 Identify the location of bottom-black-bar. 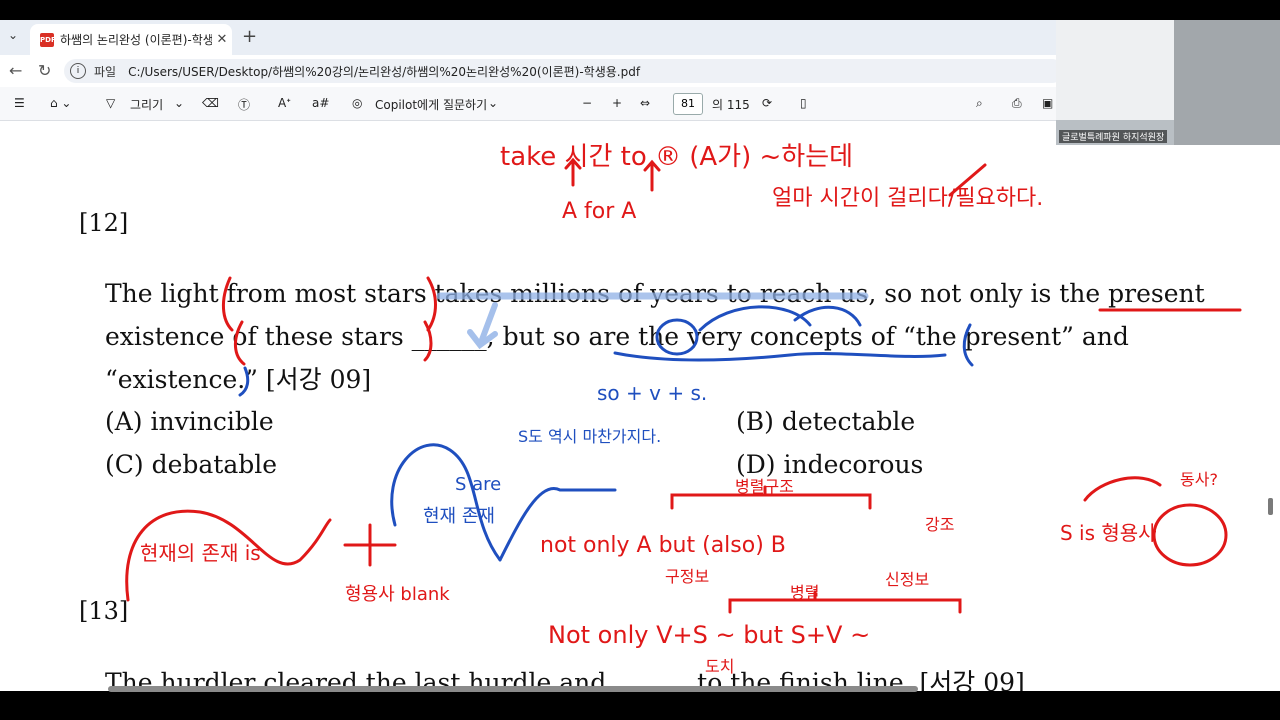
(640, 708).